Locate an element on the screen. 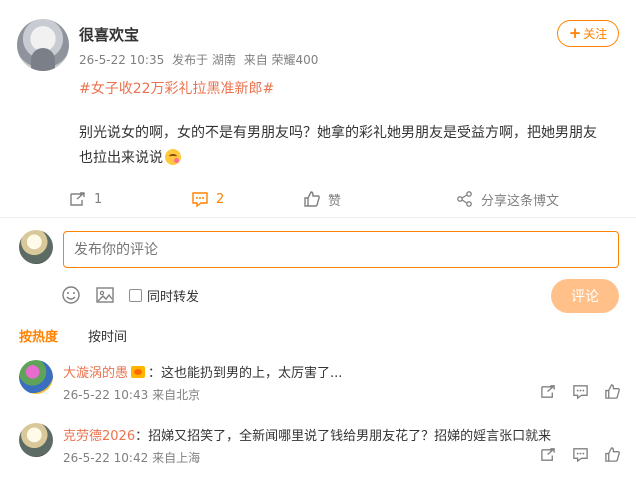 The image size is (636, 485). drool-emoji-icon is located at coordinates (173, 157).